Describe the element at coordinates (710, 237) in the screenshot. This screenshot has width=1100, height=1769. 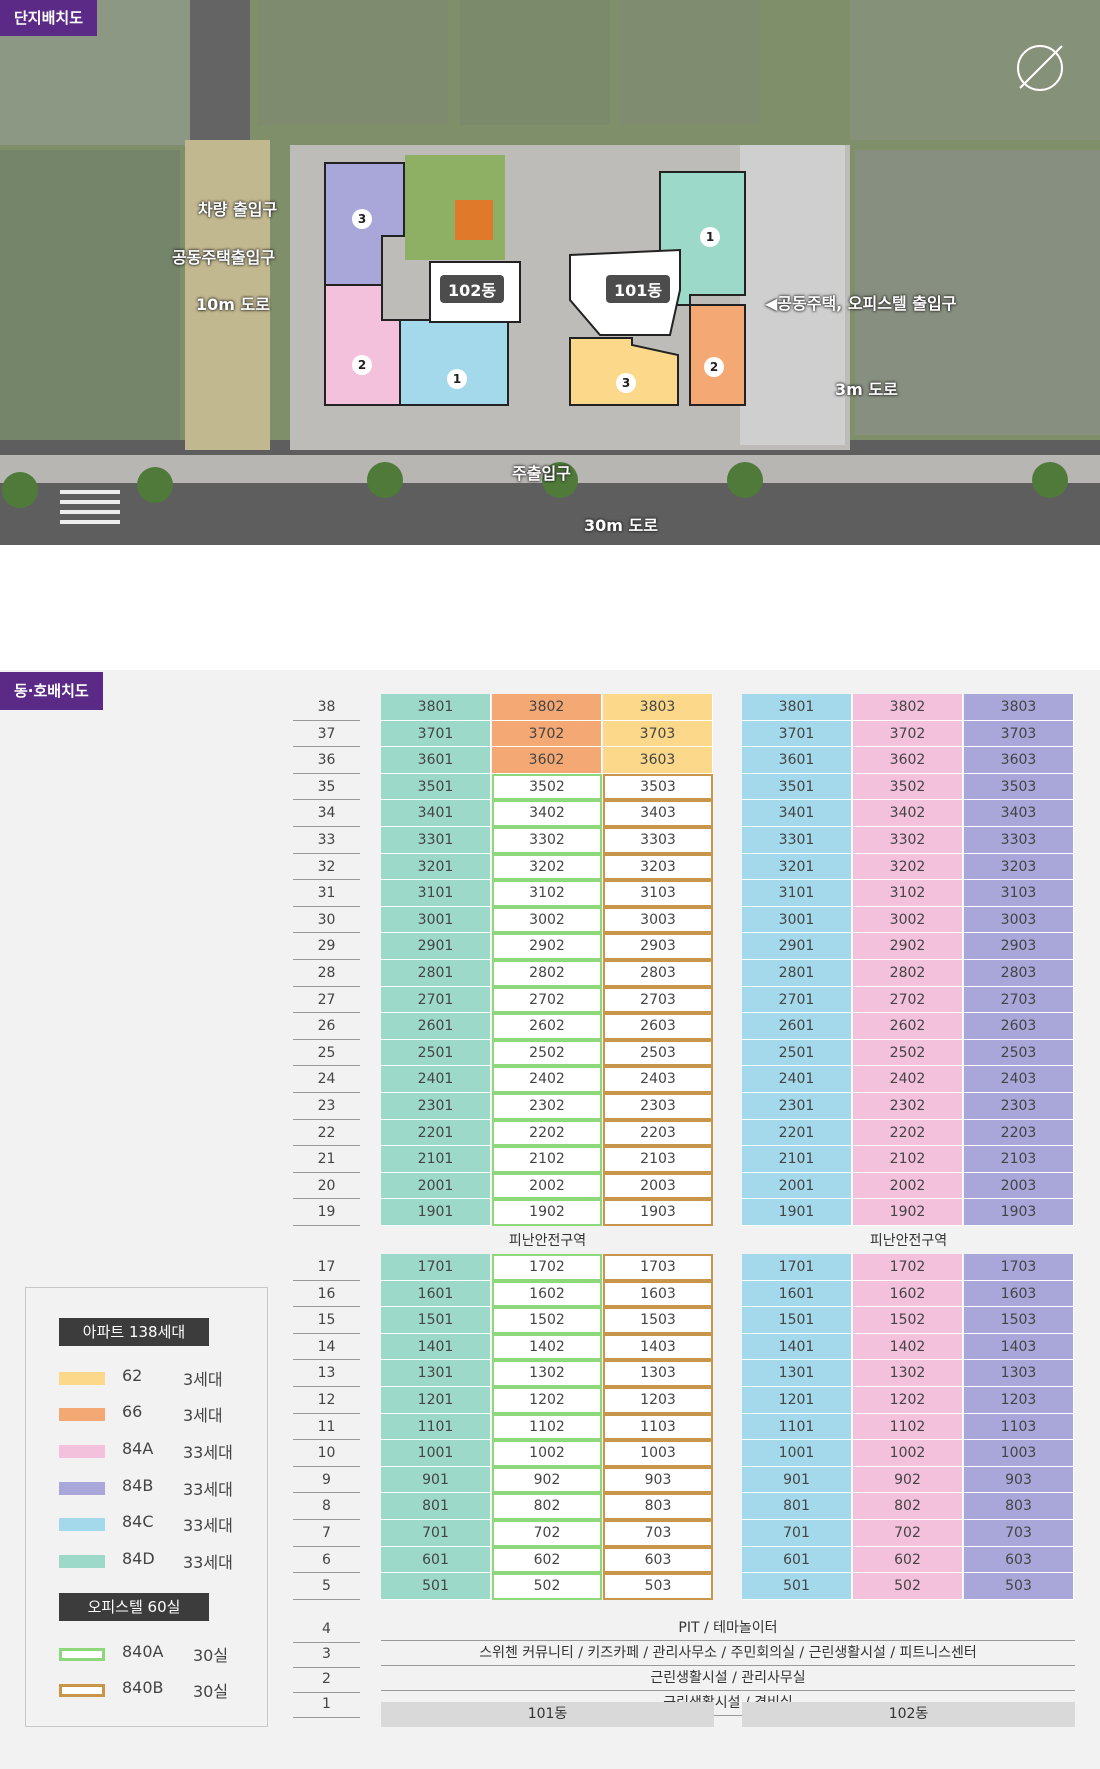
I see `unit-type-marker: 1` at that location.